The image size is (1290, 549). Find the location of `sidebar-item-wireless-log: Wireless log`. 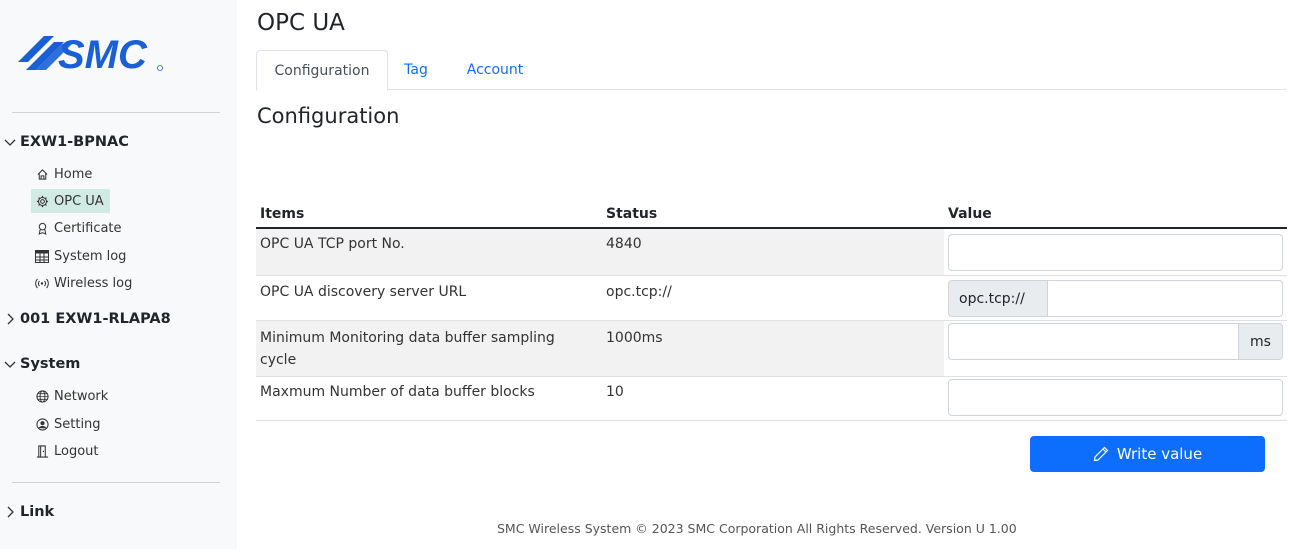

sidebar-item-wireless-log: Wireless log is located at coordinates (84, 283).